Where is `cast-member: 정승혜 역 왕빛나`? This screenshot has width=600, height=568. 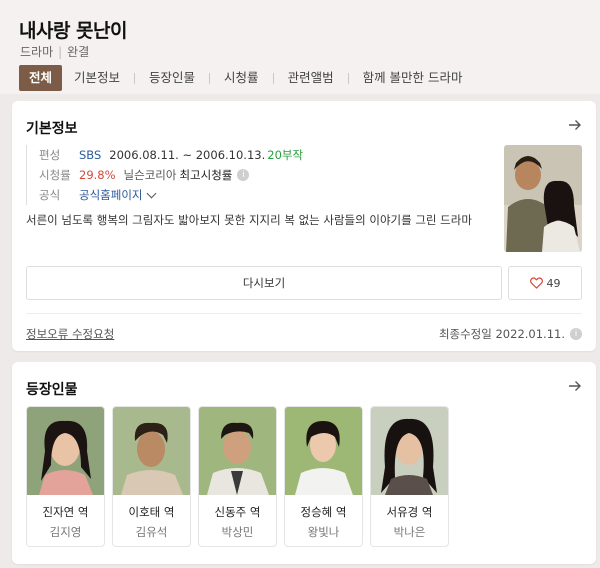 cast-member: 정승혜 역 왕빛나 is located at coordinates (323, 476).